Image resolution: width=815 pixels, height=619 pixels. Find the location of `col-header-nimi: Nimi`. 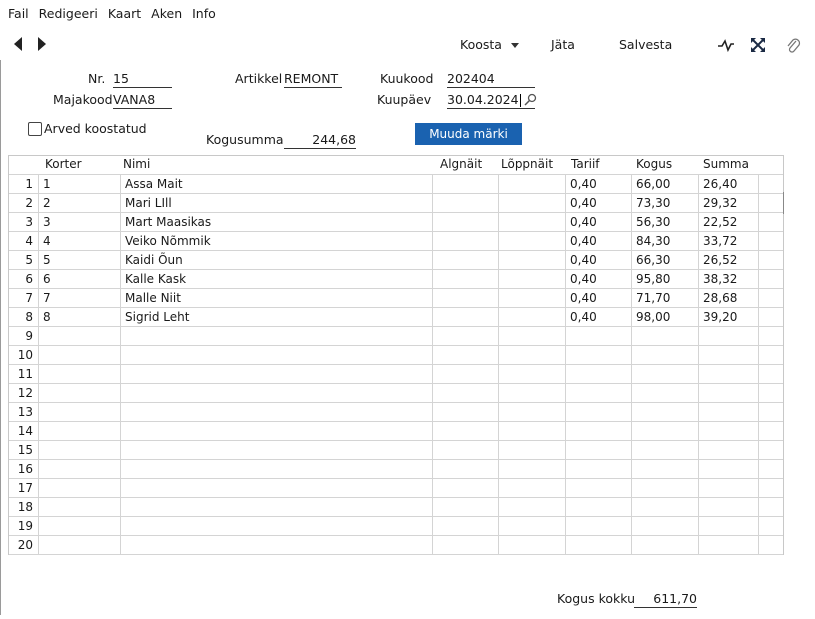

col-header-nimi: Nimi is located at coordinates (136, 164).